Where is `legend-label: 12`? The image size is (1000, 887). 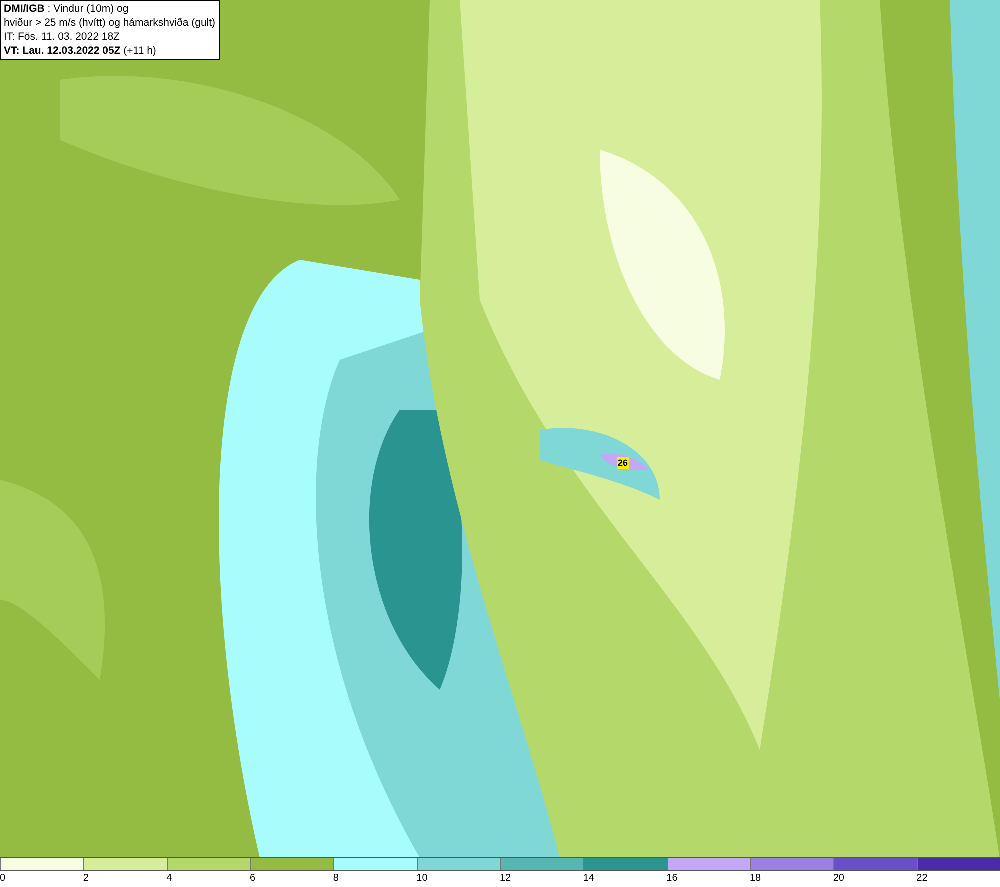 legend-label: 12 is located at coordinates (506, 879).